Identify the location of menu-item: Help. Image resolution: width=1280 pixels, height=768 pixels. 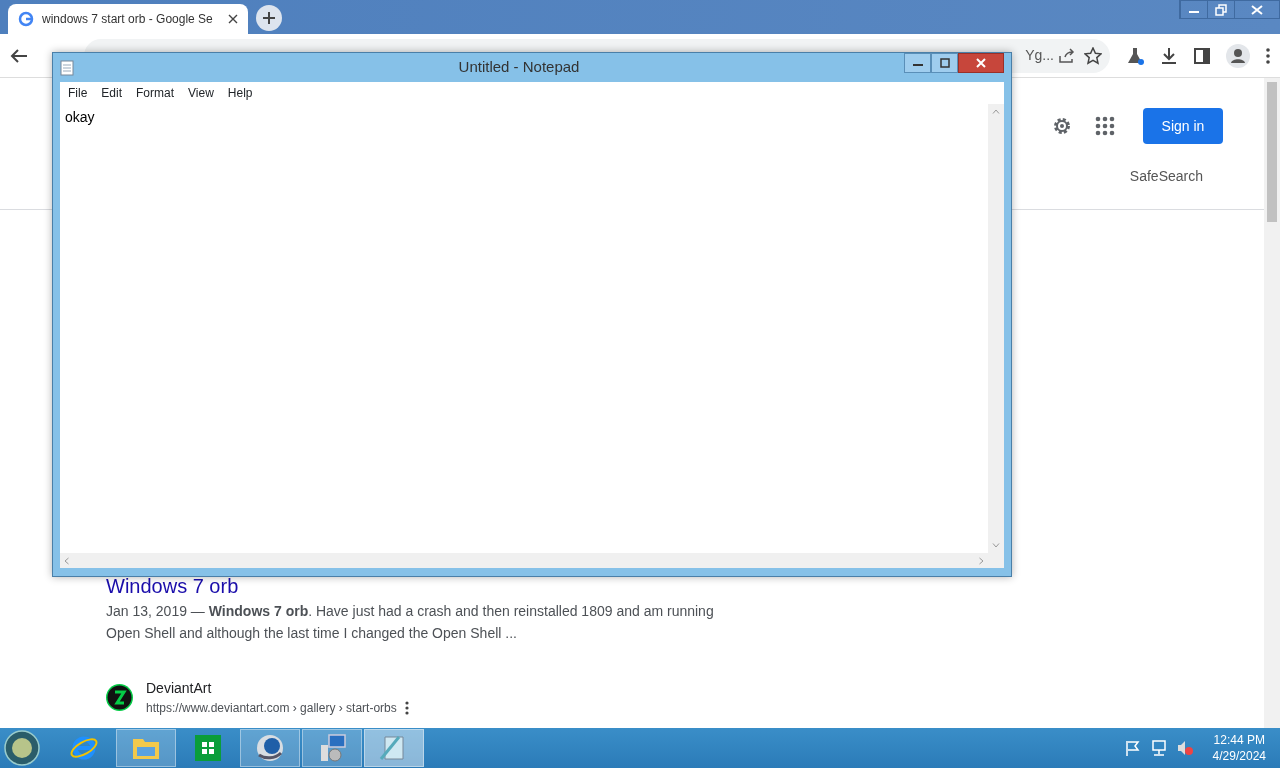
(240, 93).